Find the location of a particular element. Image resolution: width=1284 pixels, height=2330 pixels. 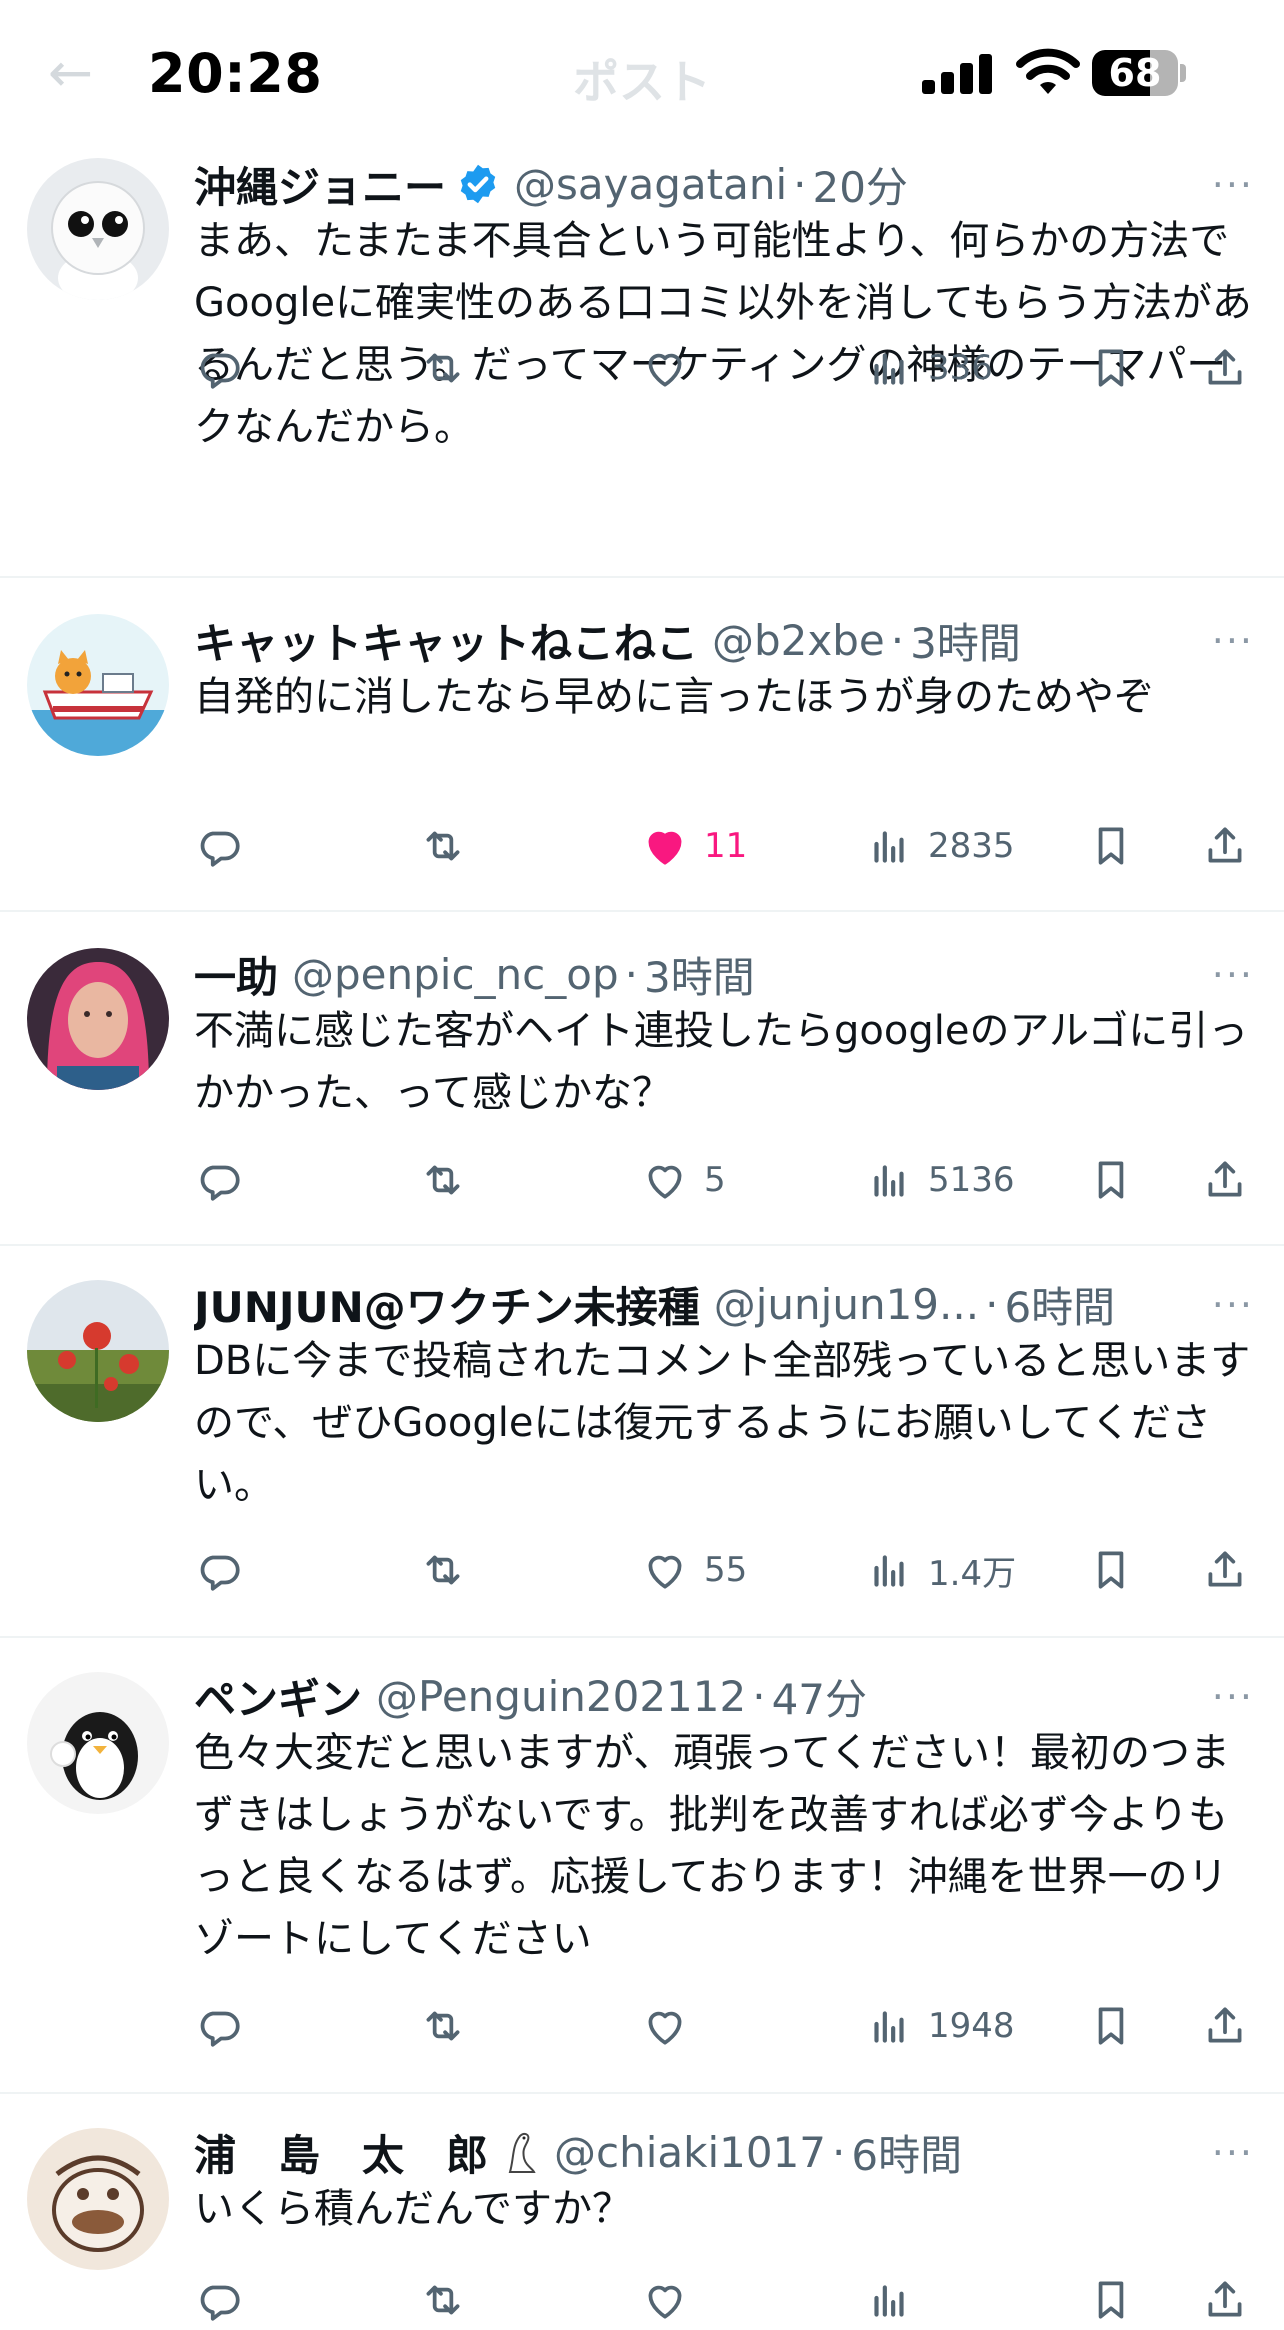

post-time: 47分 is located at coordinates (819, 1696).